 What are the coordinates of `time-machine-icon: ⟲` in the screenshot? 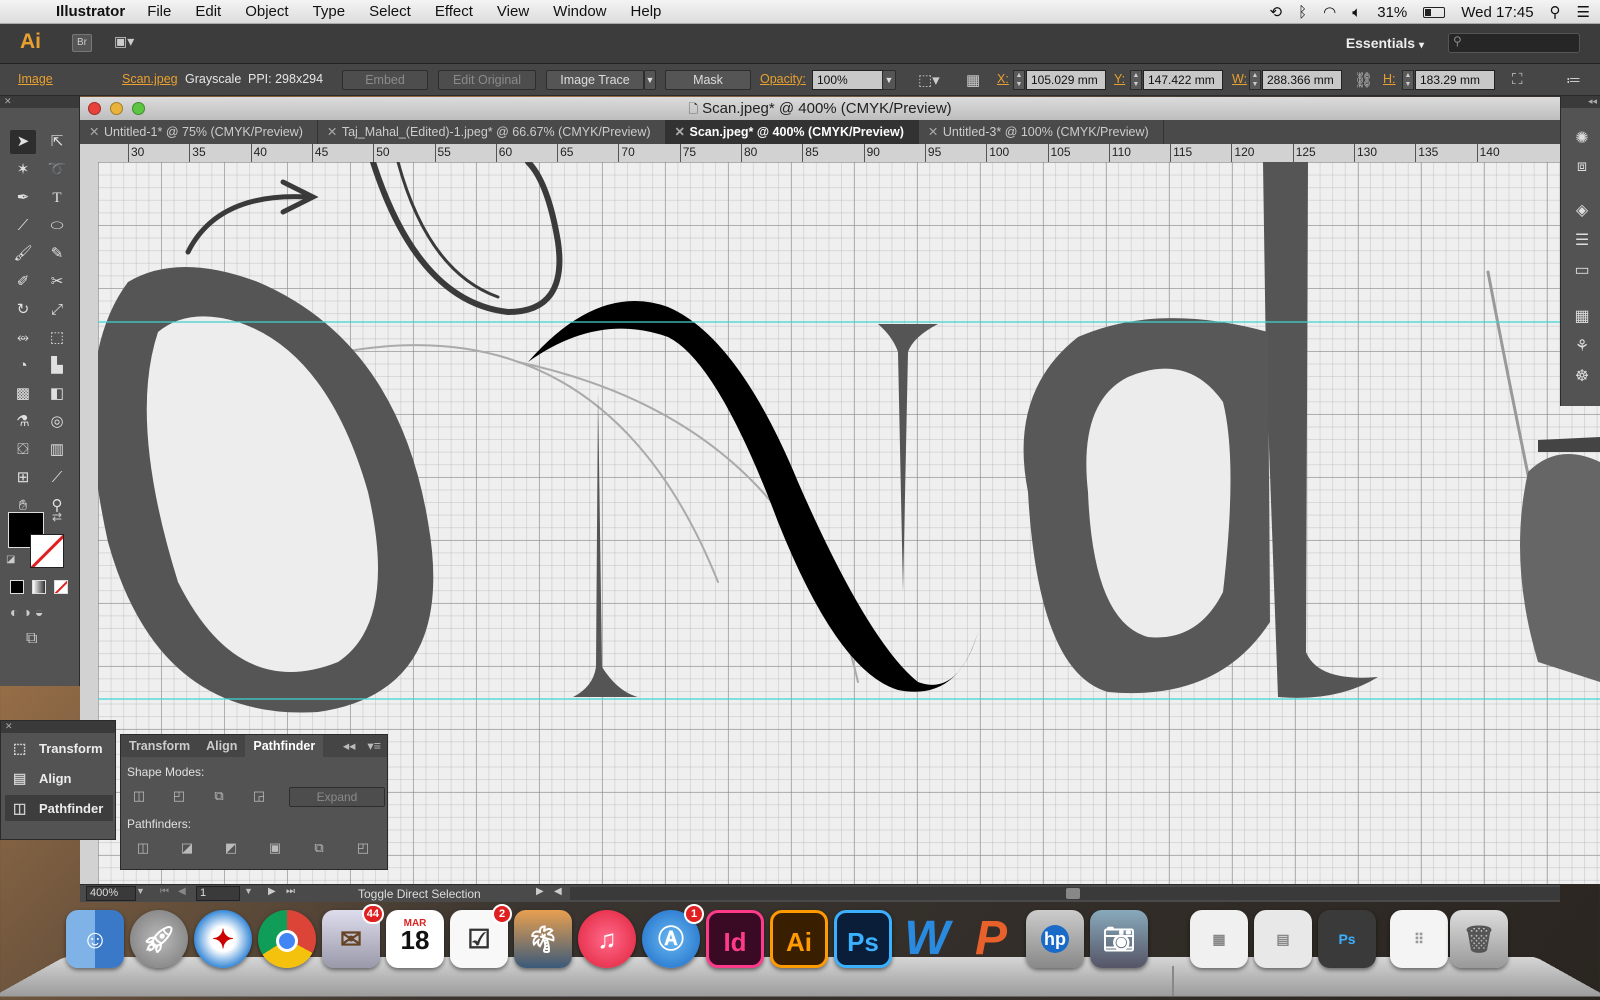 It's located at (1276, 12).